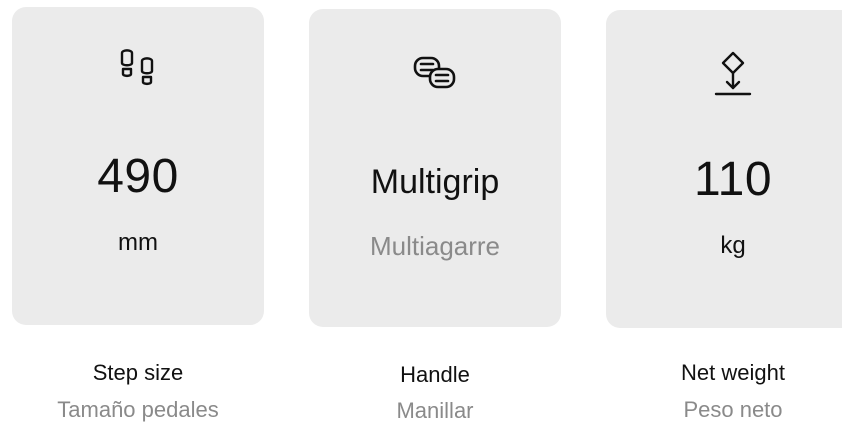 The height and width of the screenshot is (428, 842). What do you see at coordinates (733, 372) in the screenshot?
I see `net-weight-label: Net weight` at bounding box center [733, 372].